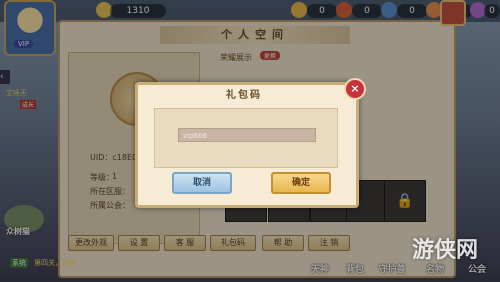 This screenshot has width=500, height=282. What do you see at coordinates (301, 183) in the screenshot?
I see `confirm-button: 确定` at bounding box center [301, 183].